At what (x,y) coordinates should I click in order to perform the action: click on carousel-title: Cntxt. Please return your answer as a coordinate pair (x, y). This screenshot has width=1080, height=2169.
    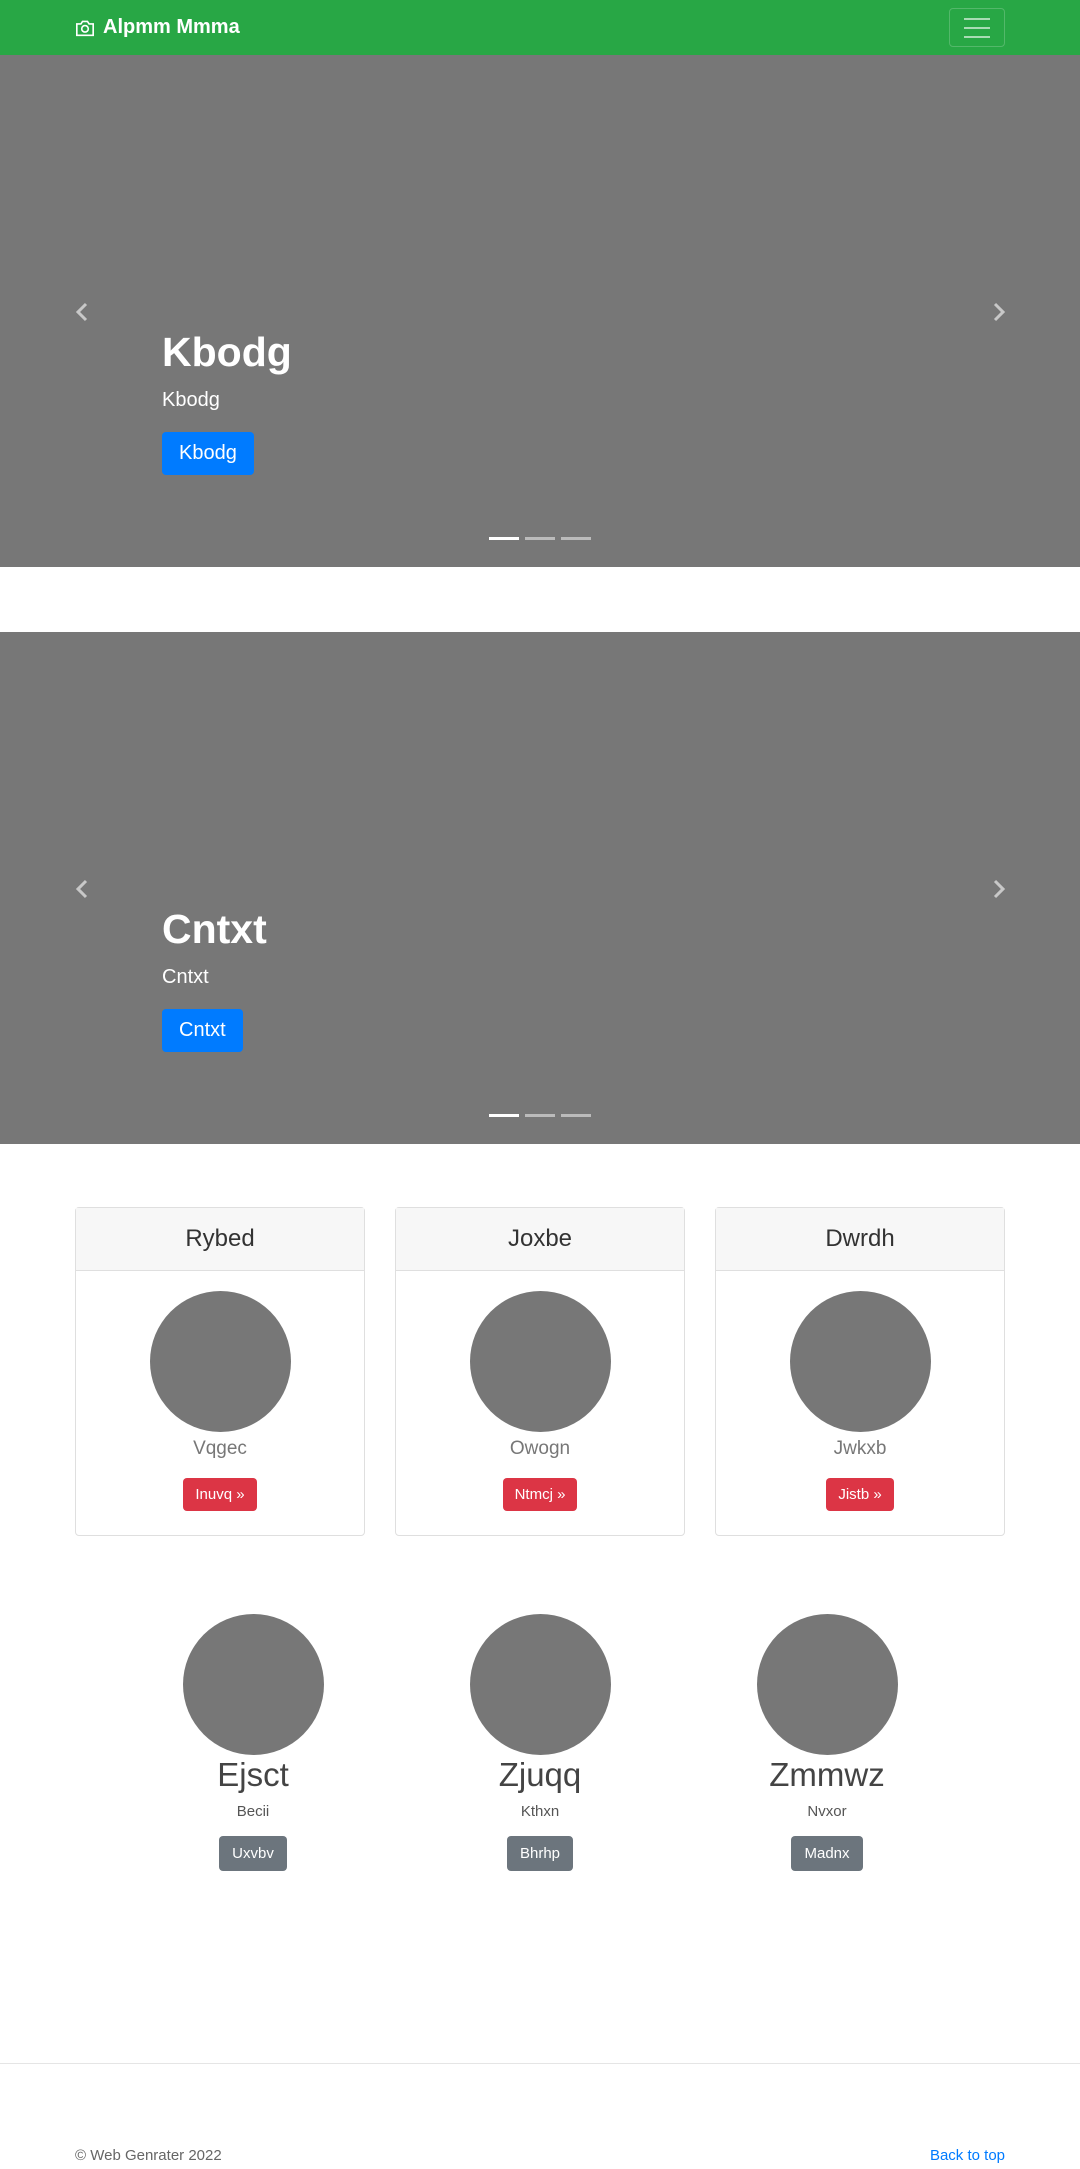
    Looking at the image, I should click on (214, 929).